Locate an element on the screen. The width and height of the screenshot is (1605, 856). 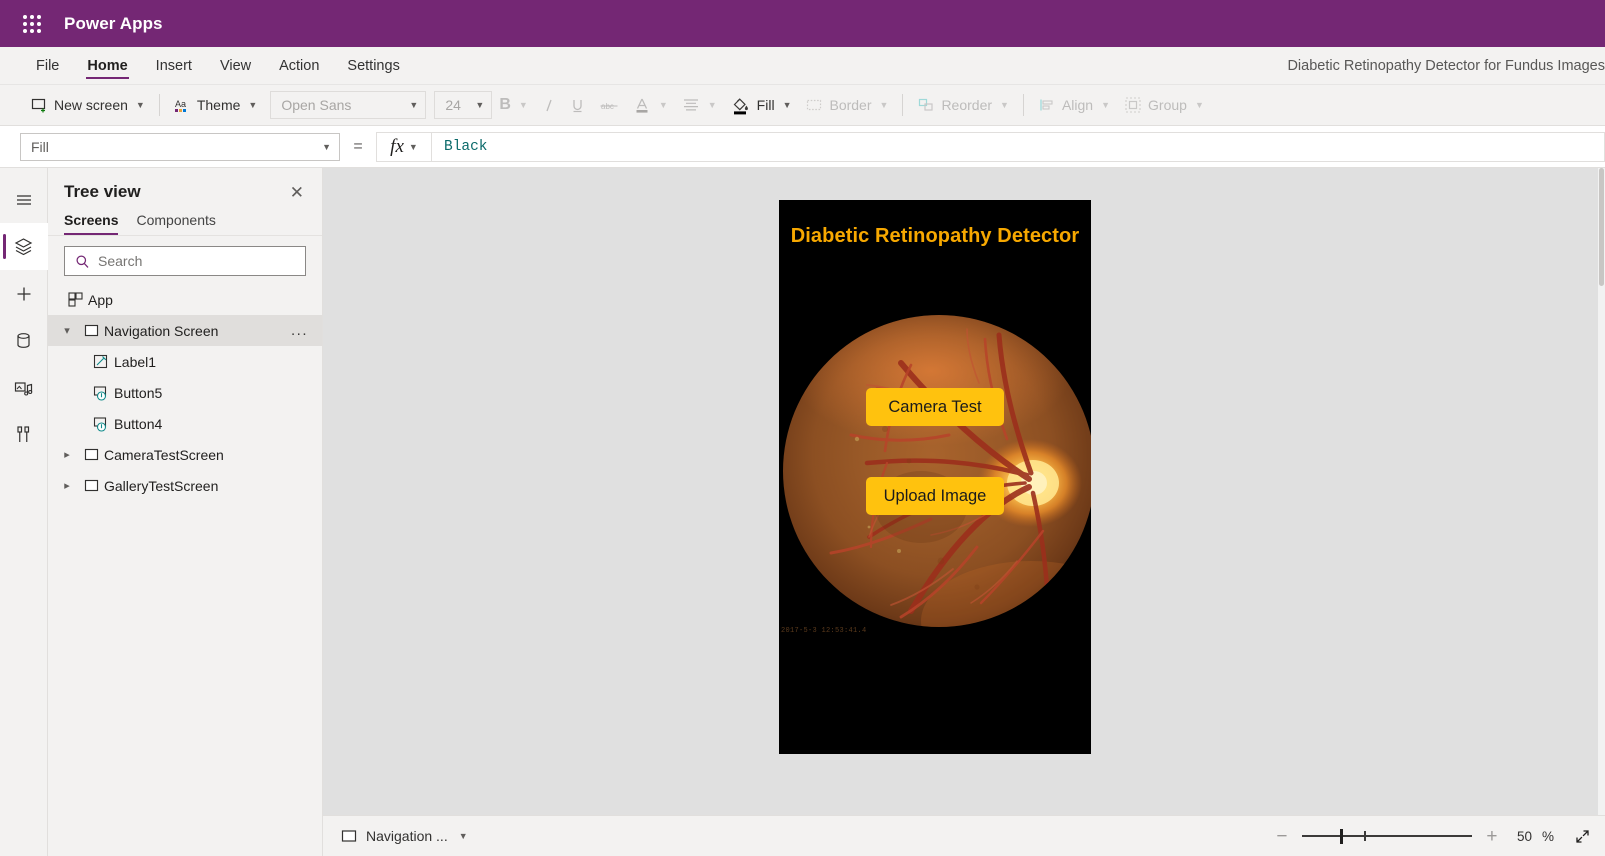
strikethrough-icon: abc is located at coordinates (609, 105).